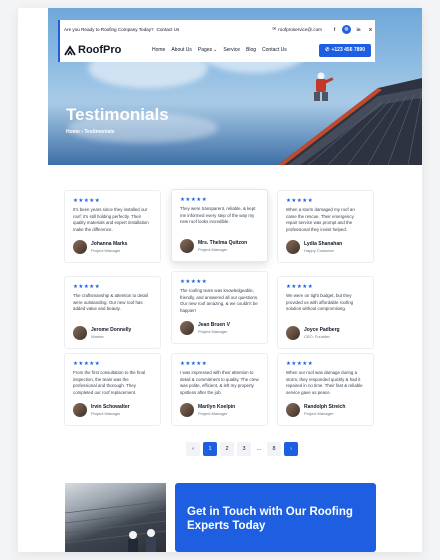 The image size is (440, 560). What do you see at coordinates (274, 28) in the screenshot?
I see `mail-icon: ✉` at bounding box center [274, 28].